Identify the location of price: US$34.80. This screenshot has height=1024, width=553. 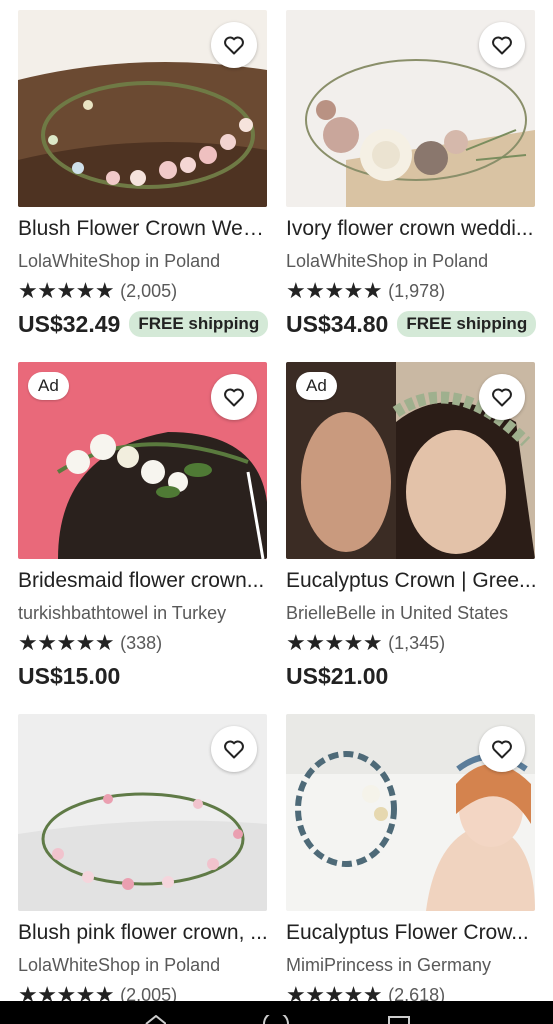
(337, 323).